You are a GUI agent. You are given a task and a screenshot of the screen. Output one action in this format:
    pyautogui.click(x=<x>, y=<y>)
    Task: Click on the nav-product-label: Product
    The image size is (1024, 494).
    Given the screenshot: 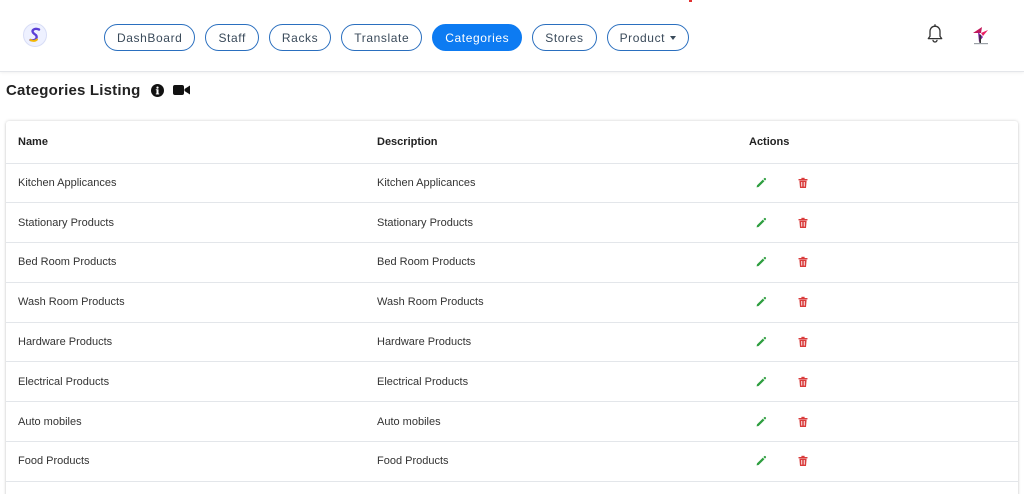 What is the action you would take?
    pyautogui.click(x=642, y=37)
    